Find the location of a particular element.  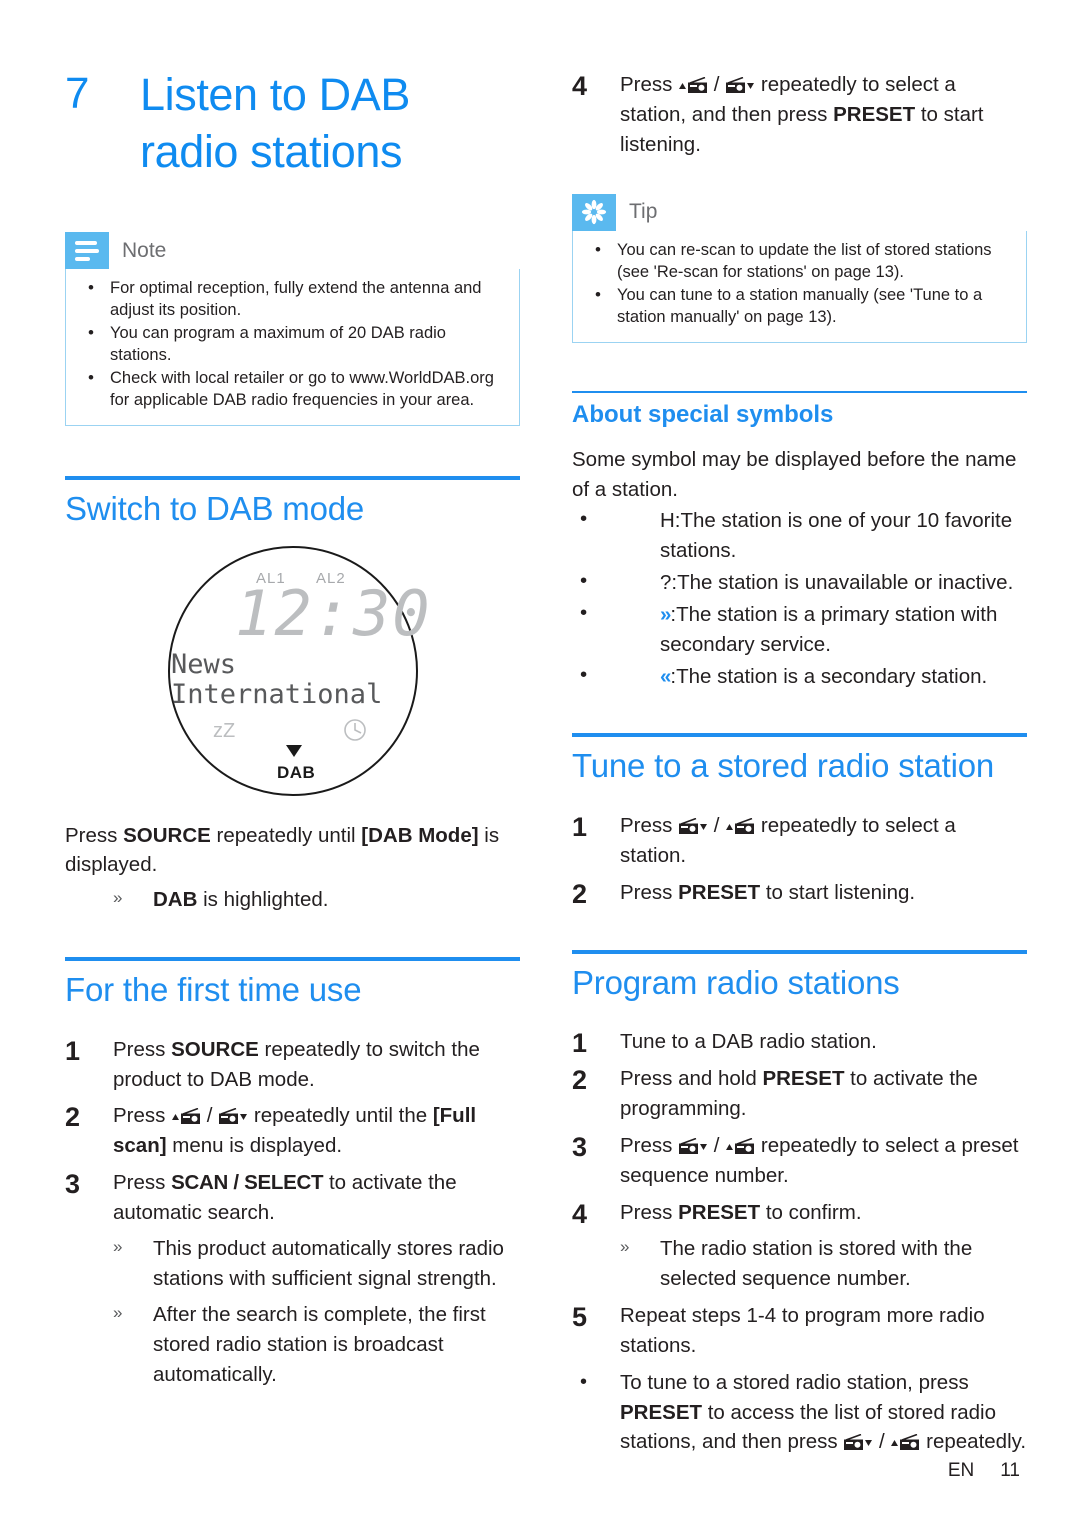

svg-text: 12:30 is located at coordinates (333, 613).